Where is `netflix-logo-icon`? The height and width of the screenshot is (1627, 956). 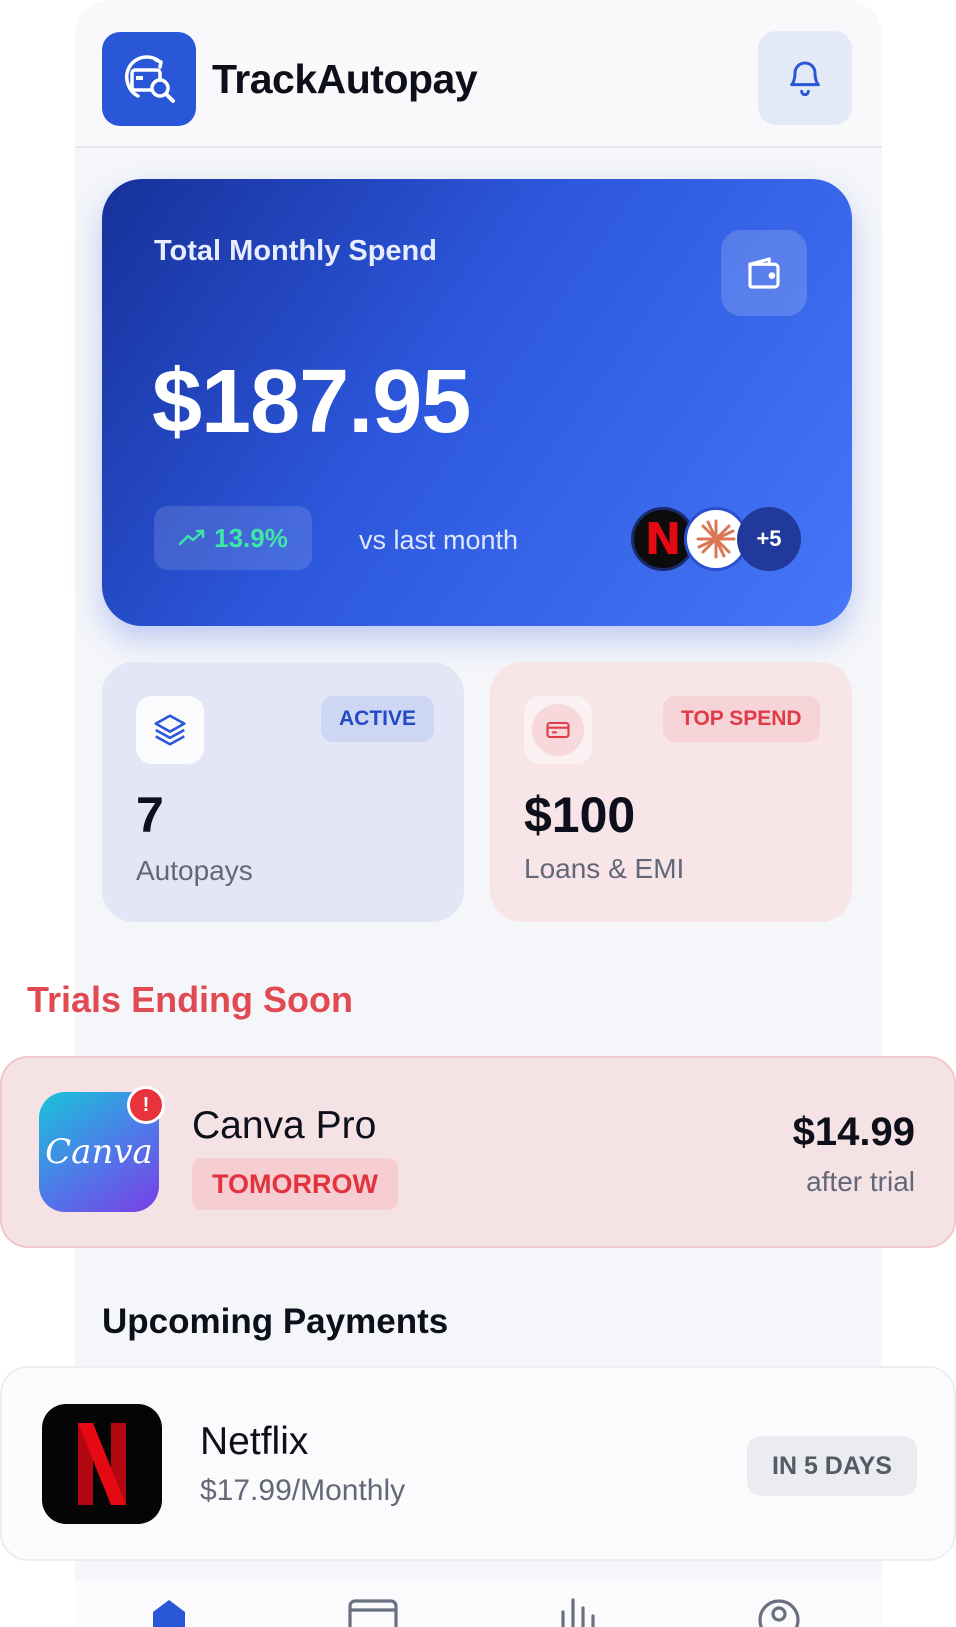
netflix-logo-icon is located at coordinates (102, 1464).